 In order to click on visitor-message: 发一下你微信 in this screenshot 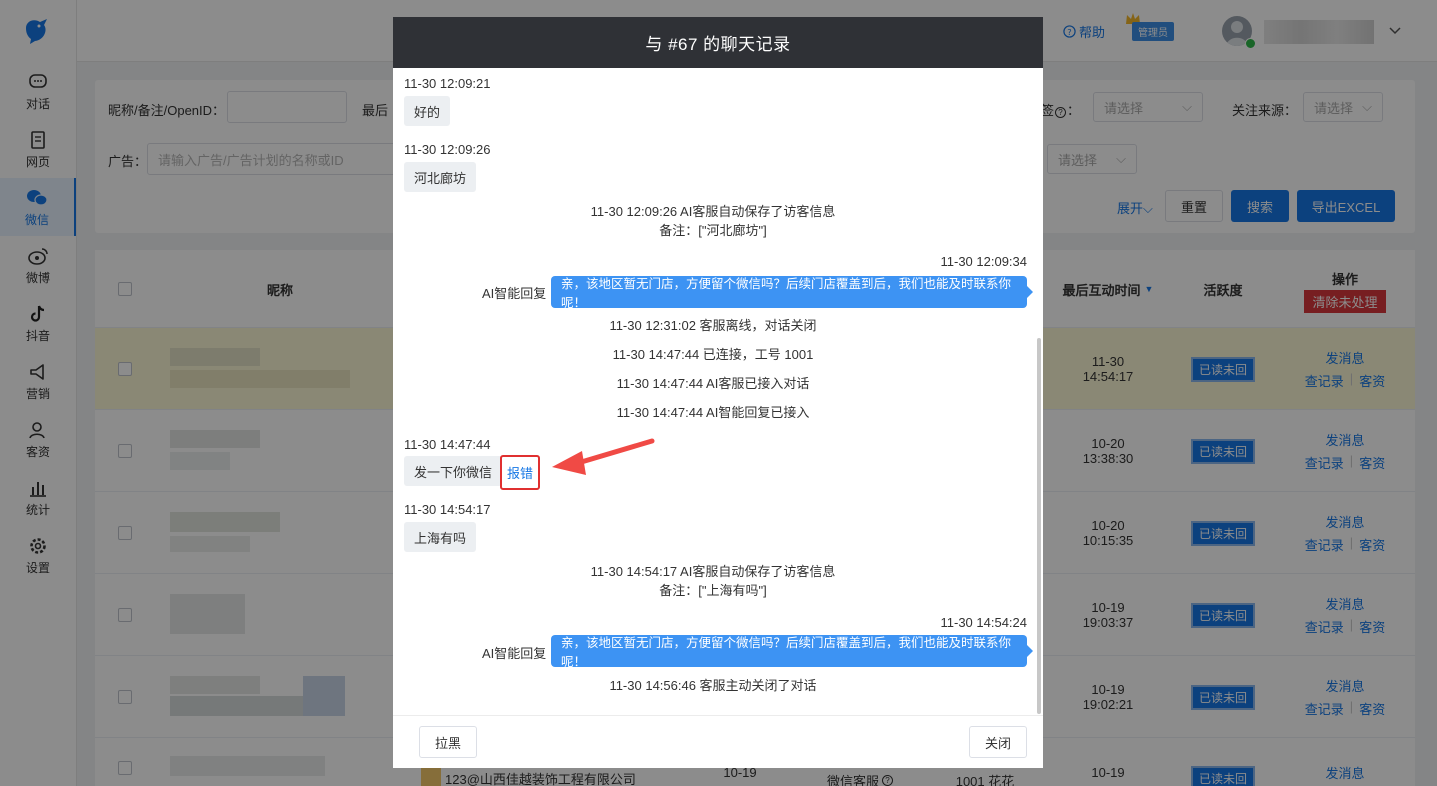, I will do `click(453, 471)`.